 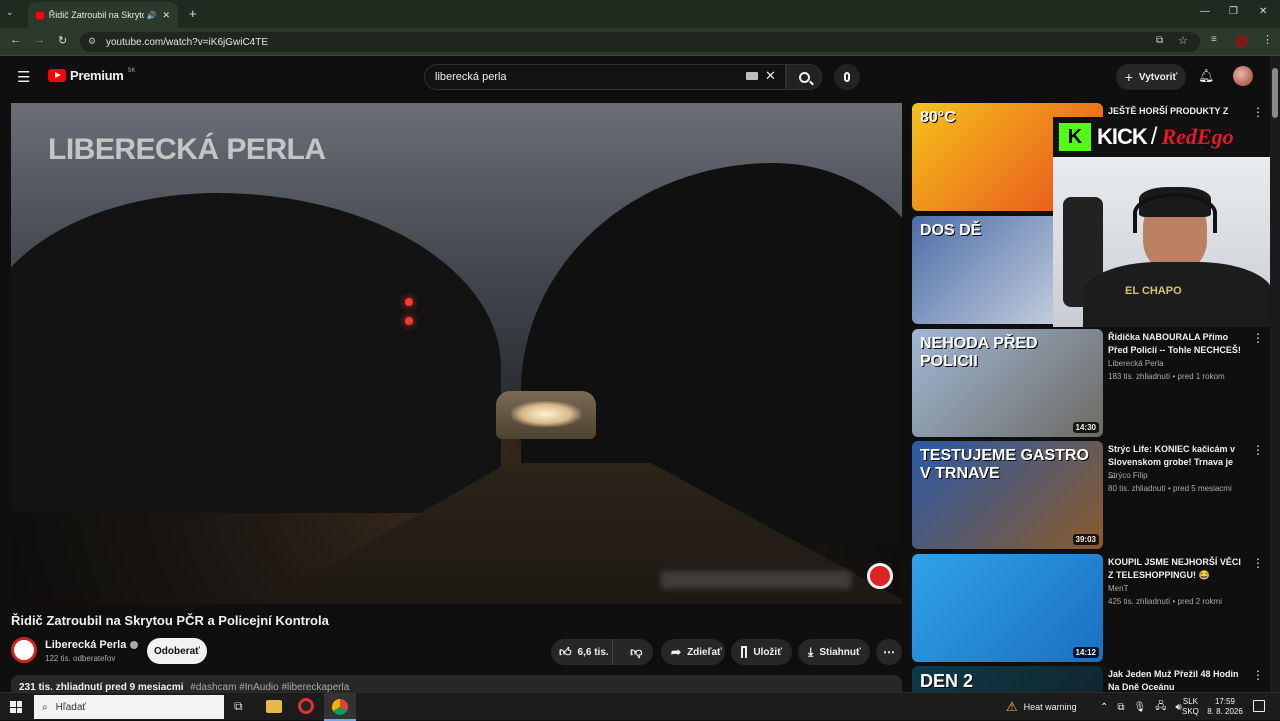 What do you see at coordinates (1233, 11) in the screenshot?
I see `restore-icon: ❐` at bounding box center [1233, 11].